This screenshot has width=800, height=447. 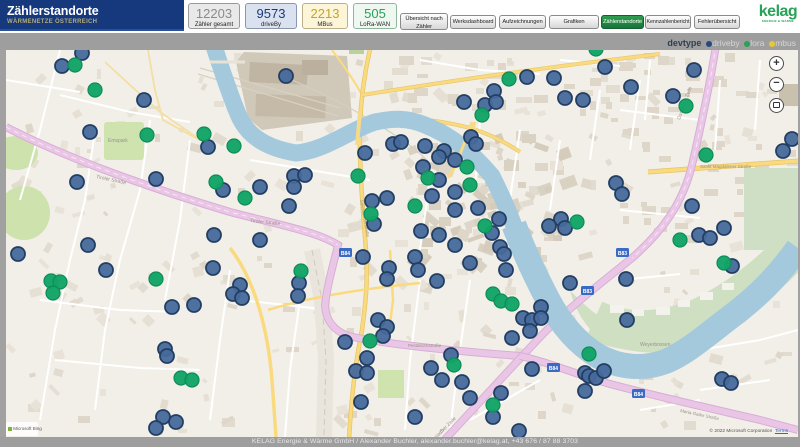 What do you see at coordinates (726, 166) in the screenshot?
I see `svg-text: Sankt Magdalener Straße` at bounding box center [726, 166].